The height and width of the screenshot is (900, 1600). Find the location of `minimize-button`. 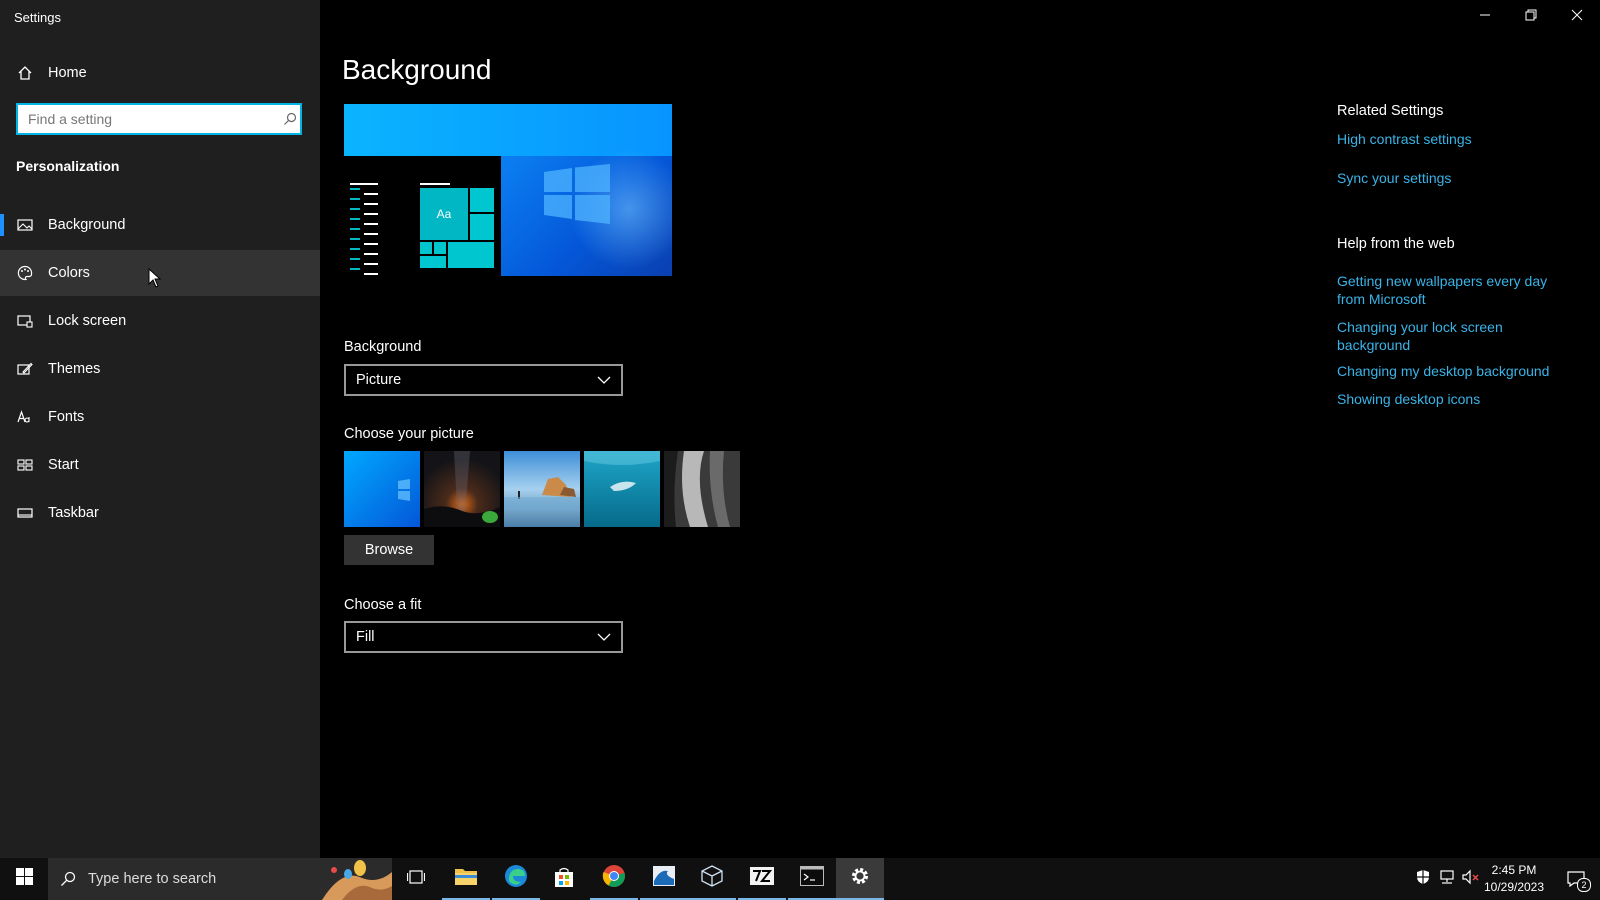

minimize-button is located at coordinates (1485, 17).